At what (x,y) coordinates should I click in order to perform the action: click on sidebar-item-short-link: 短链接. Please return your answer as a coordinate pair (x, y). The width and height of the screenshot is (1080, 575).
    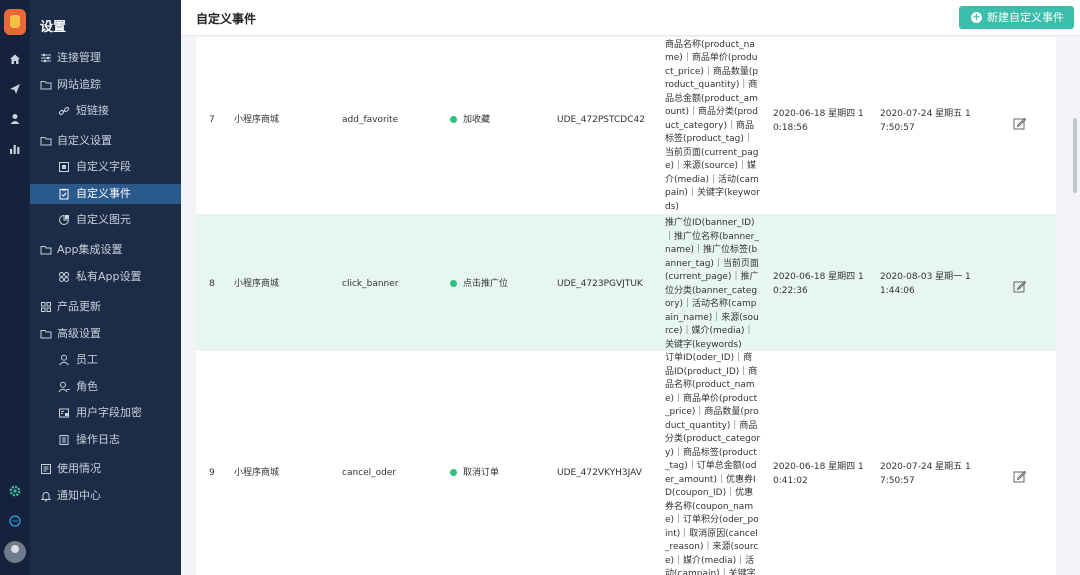
    Looking at the image, I should click on (105, 111).